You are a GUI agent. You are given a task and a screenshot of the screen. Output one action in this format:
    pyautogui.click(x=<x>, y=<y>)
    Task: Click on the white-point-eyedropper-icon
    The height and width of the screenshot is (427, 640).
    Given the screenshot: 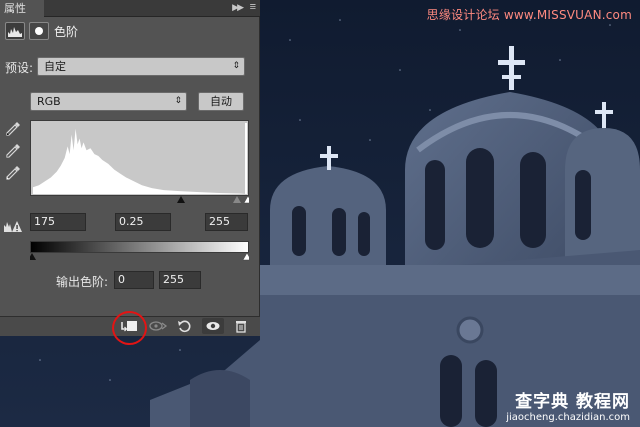 What is the action you would take?
    pyautogui.click(x=13, y=173)
    